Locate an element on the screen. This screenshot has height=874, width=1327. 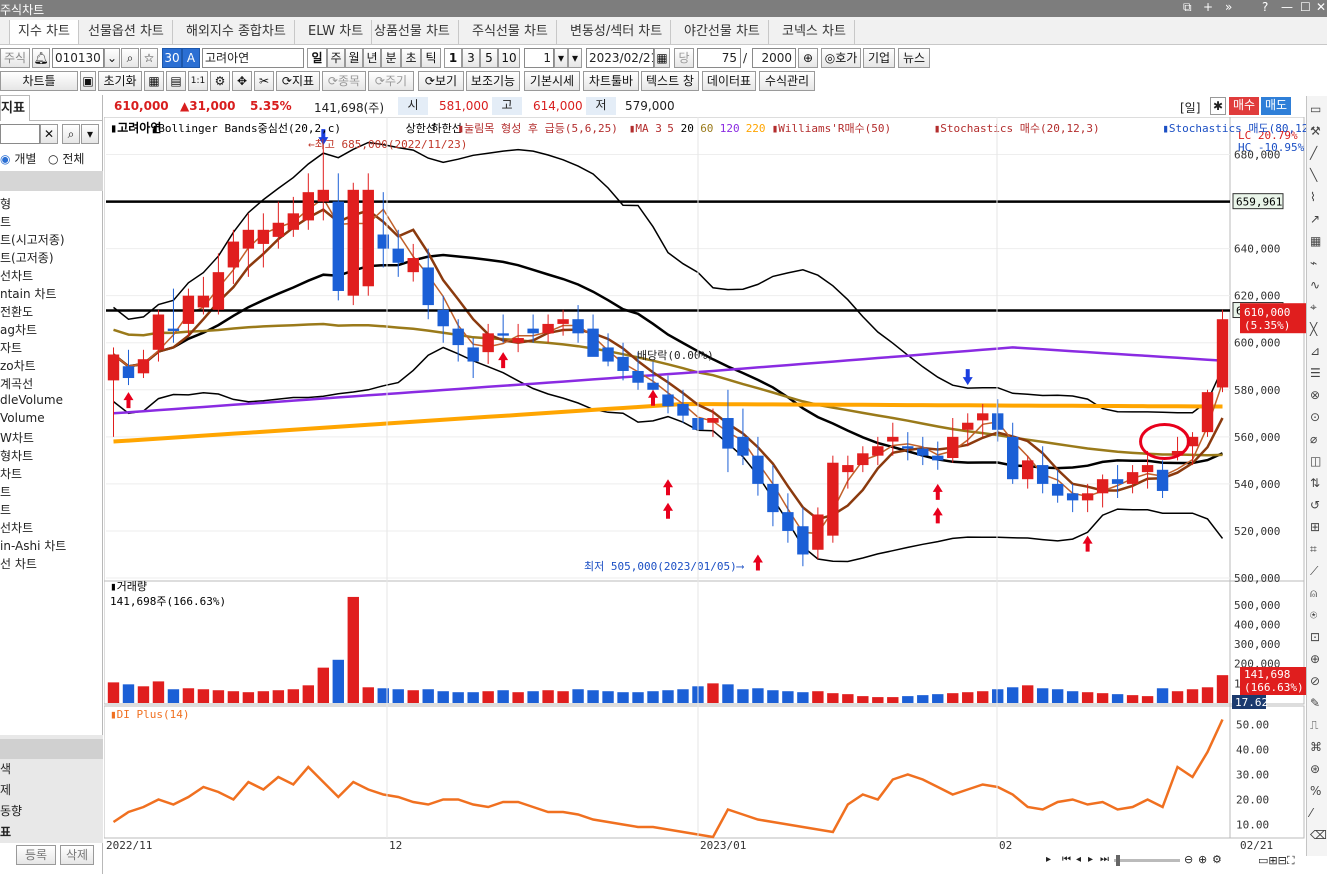
stock-name-field: 고려아연 is located at coordinates (253, 58).